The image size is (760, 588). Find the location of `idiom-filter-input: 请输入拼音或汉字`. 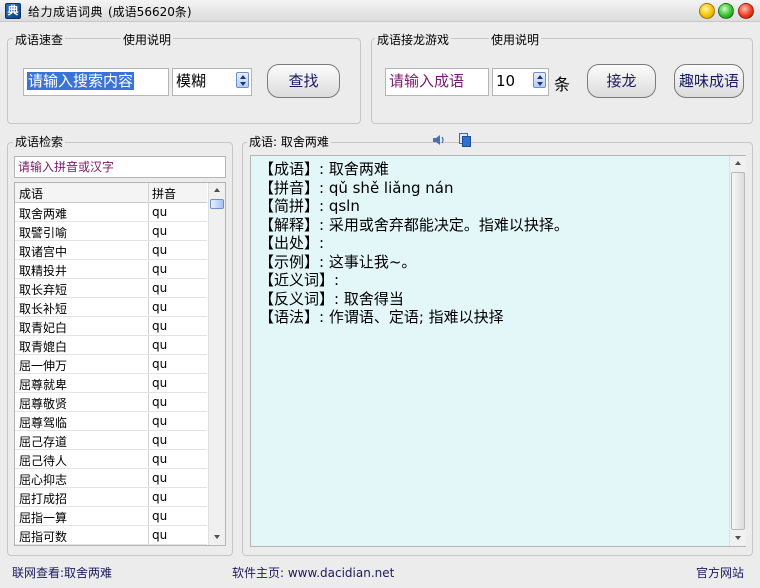

idiom-filter-input: 请输入拼音或汉字 is located at coordinates (120, 167).